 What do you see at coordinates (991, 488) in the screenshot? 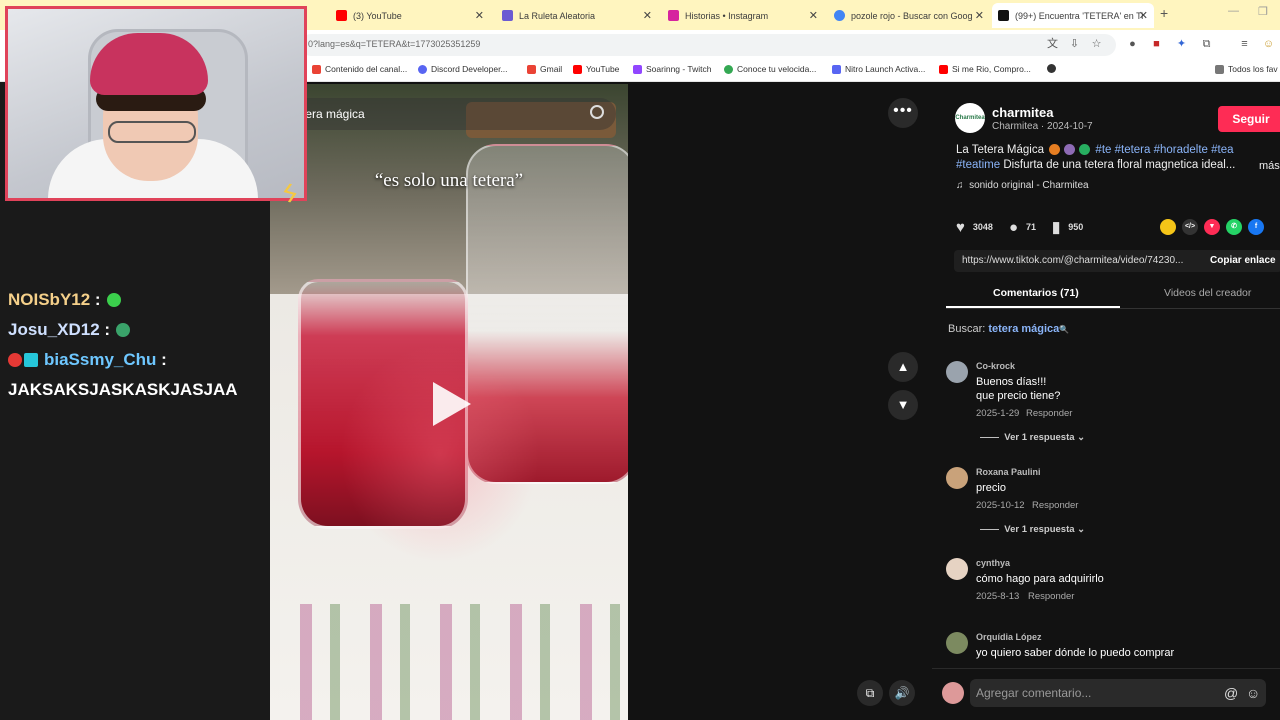
I see `comment-text: precio` at bounding box center [991, 488].